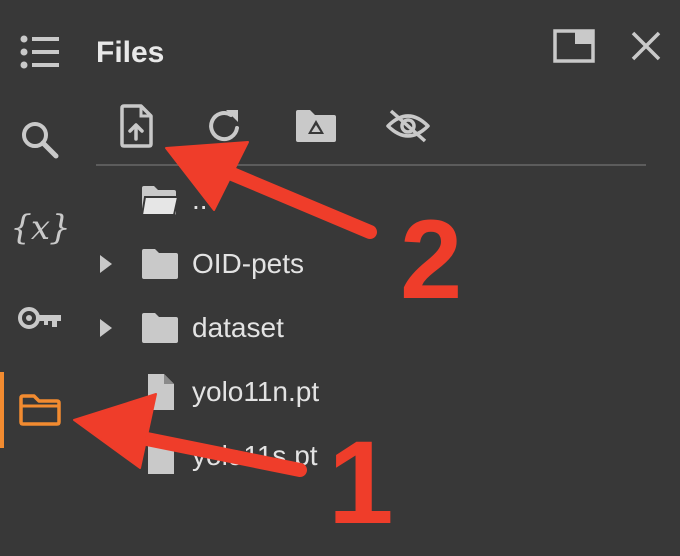 This screenshot has height=556, width=680. I want to click on files-button, so click(40, 410).